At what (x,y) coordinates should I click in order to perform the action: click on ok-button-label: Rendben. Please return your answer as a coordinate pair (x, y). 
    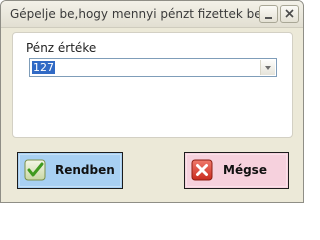
    Looking at the image, I should click on (85, 170).